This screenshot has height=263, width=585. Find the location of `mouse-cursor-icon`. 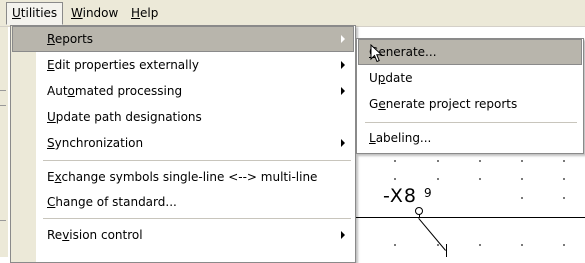

mouse-cursor-icon is located at coordinates (376, 53).